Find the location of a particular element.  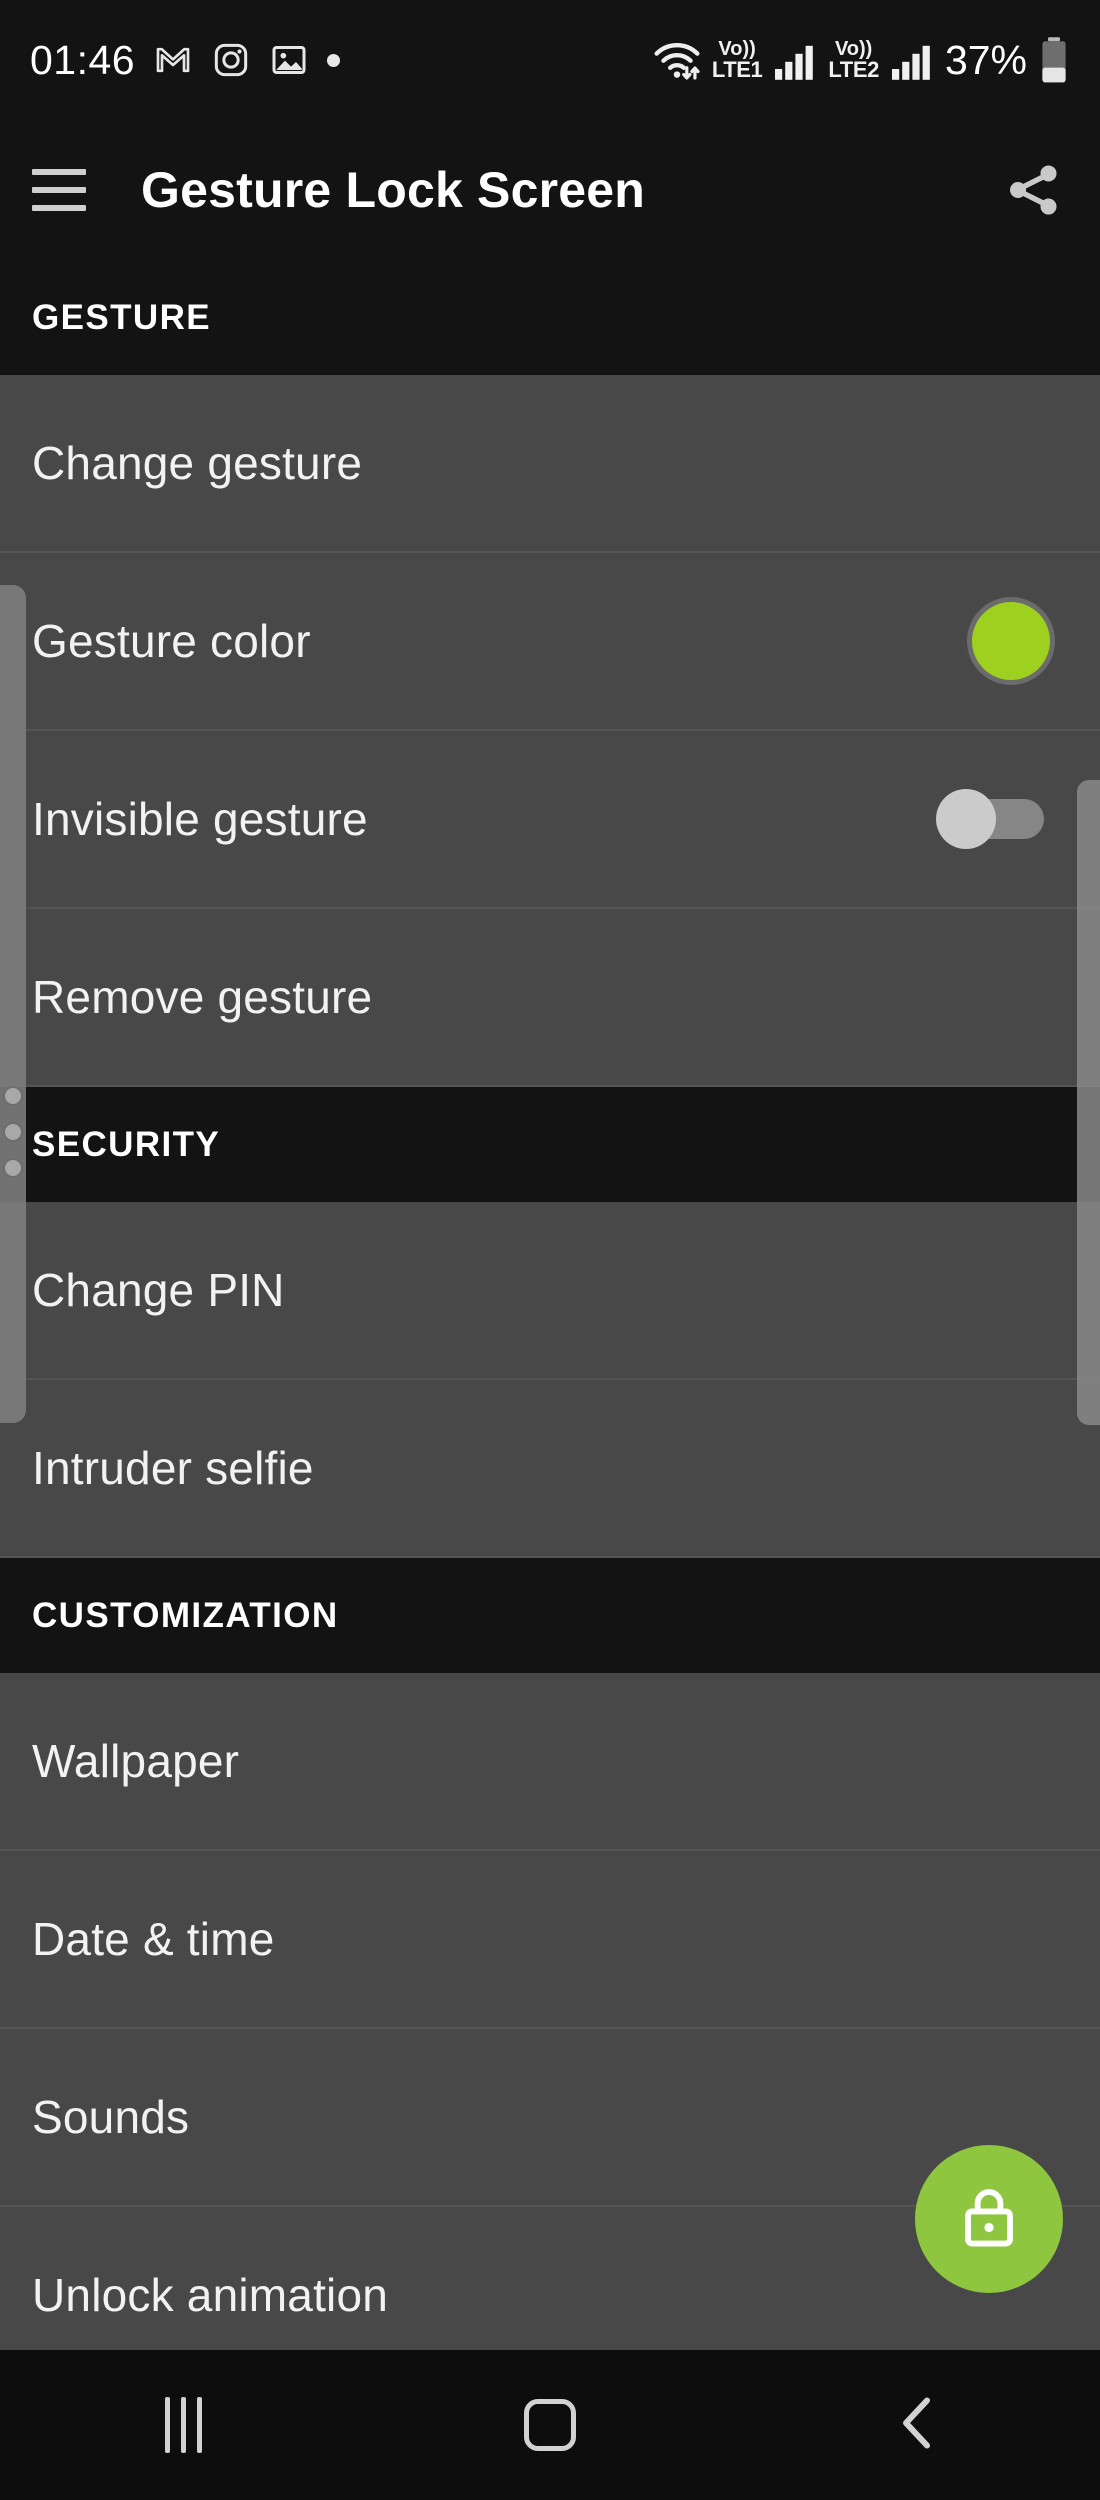

wifi-icon is located at coordinates (677, 60).